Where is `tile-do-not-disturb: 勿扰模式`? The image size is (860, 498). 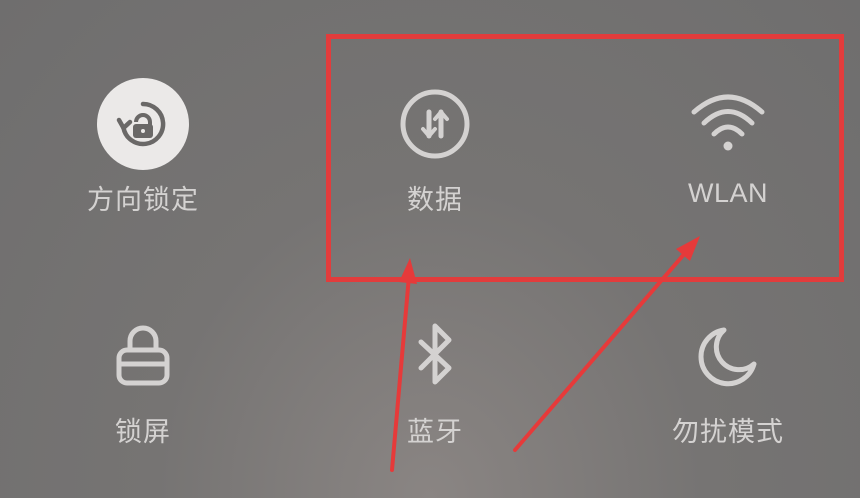 tile-do-not-disturb: 勿扰模式 is located at coordinates (728, 378).